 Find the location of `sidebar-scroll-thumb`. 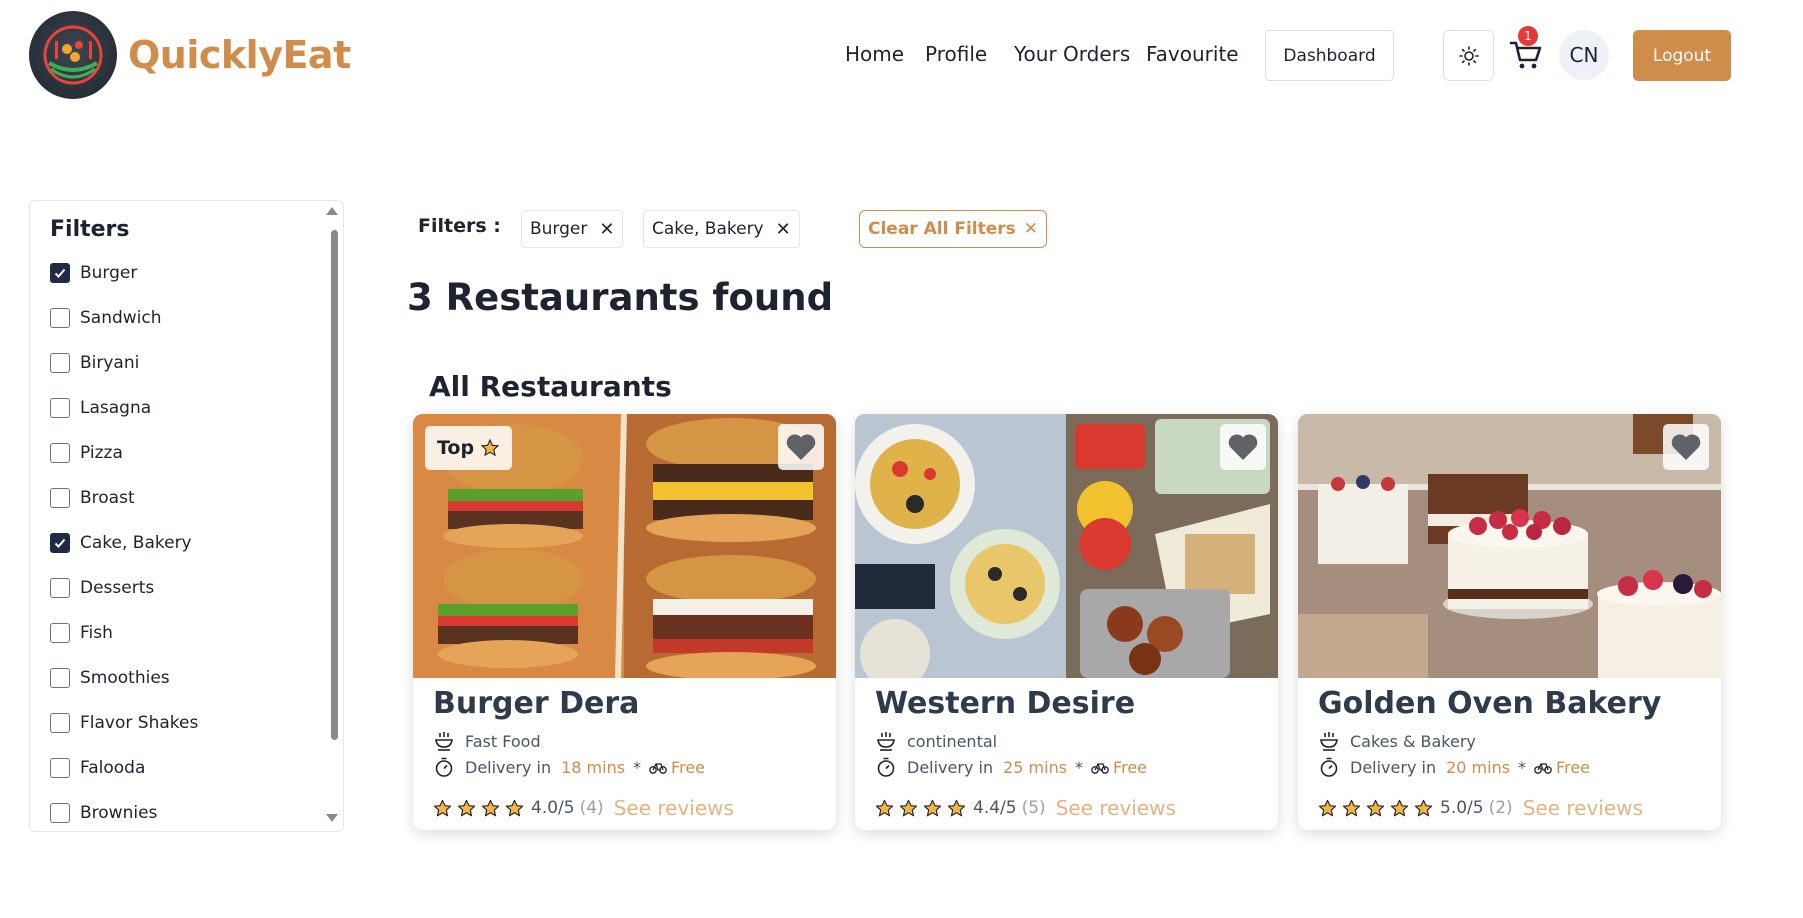

sidebar-scroll-thumb is located at coordinates (334, 485).